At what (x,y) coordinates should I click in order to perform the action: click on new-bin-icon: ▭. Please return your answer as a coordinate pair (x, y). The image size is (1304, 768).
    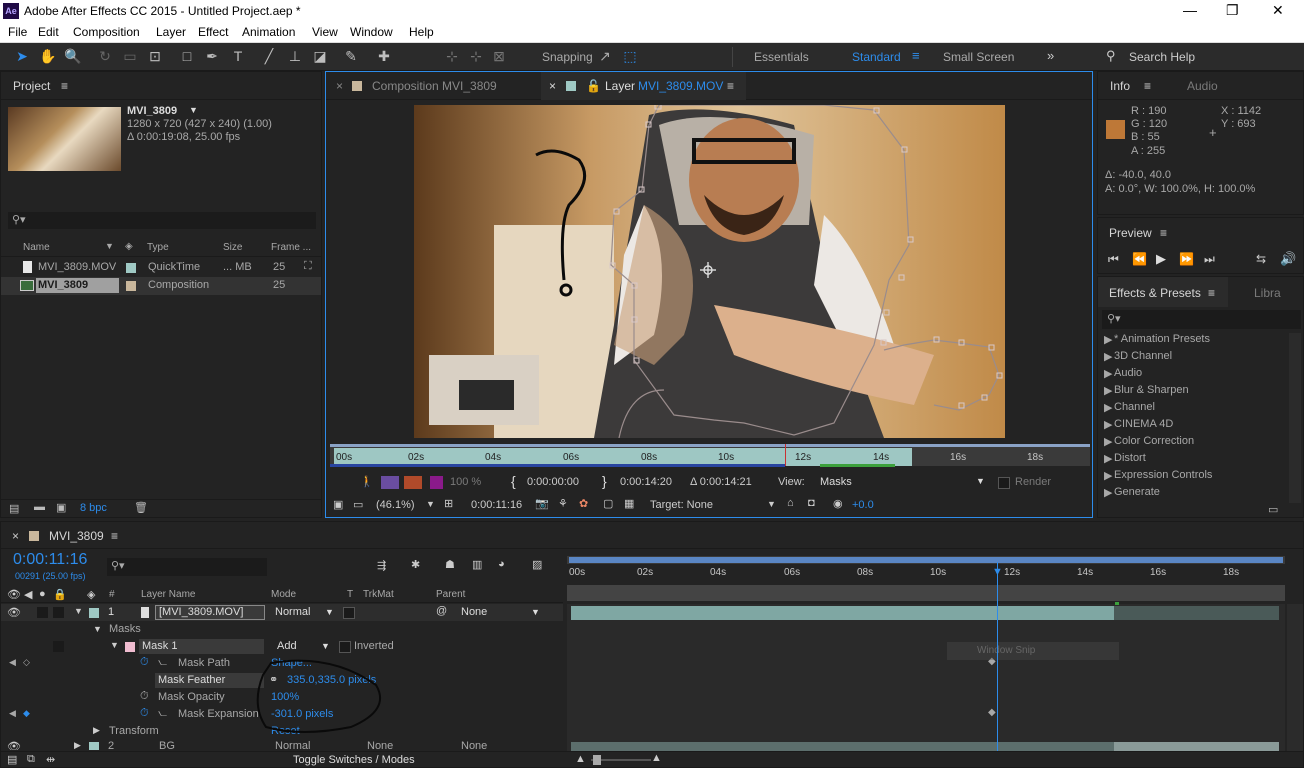
    Looking at the image, I should click on (1273, 509).